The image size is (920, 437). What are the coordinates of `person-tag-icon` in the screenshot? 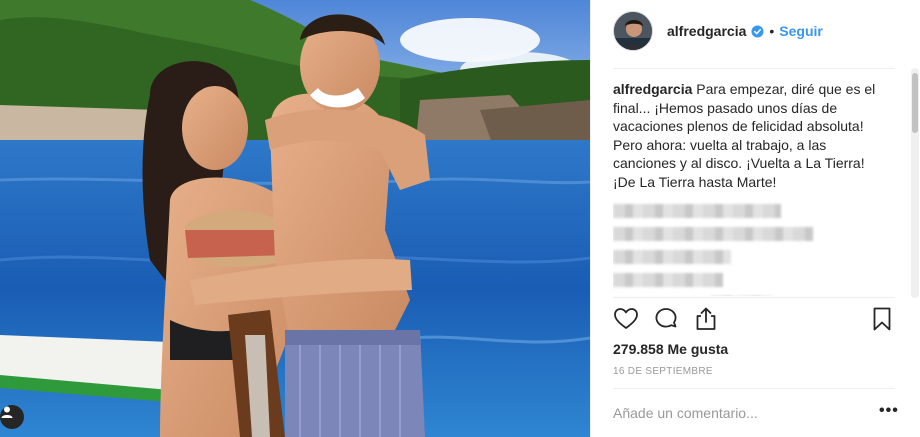 It's located at (7, 412).